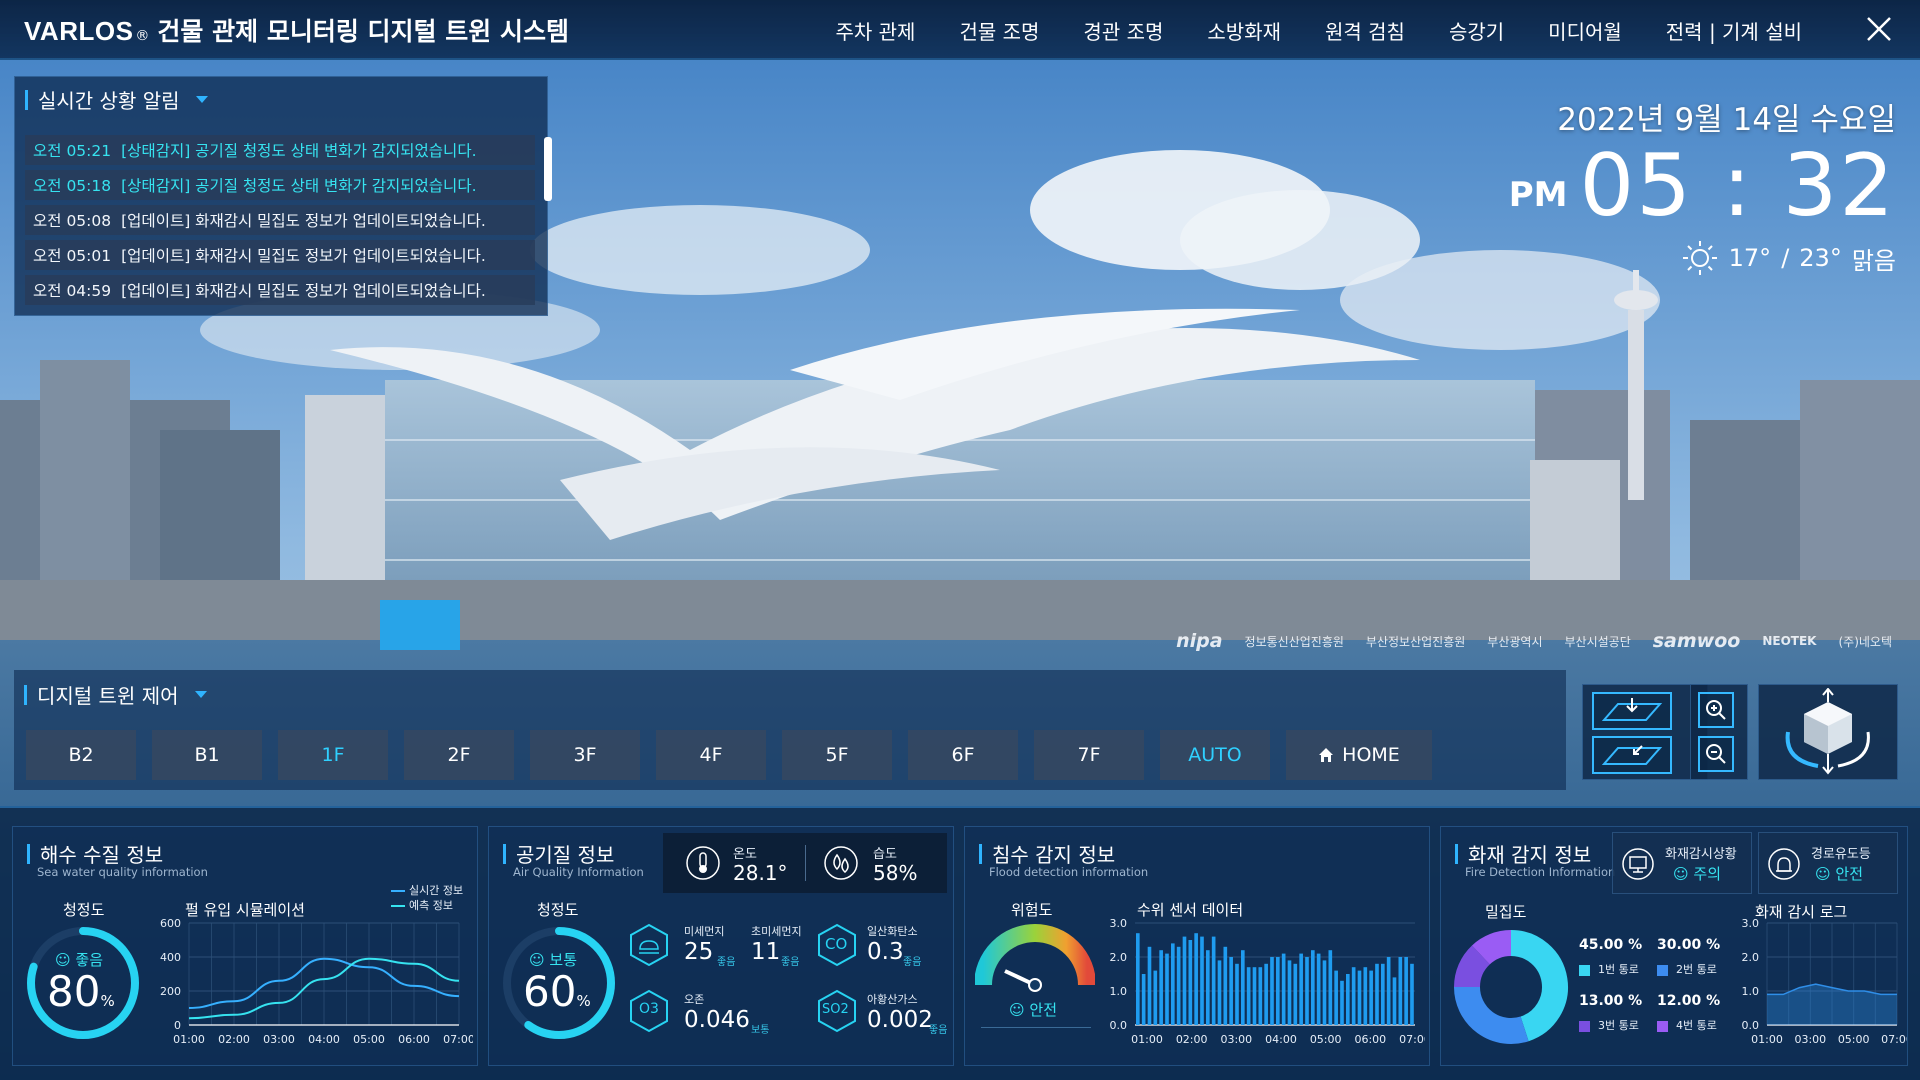 The width and height of the screenshot is (1920, 1080). I want to click on 3d-rotate-cube-icon, so click(1828, 732).